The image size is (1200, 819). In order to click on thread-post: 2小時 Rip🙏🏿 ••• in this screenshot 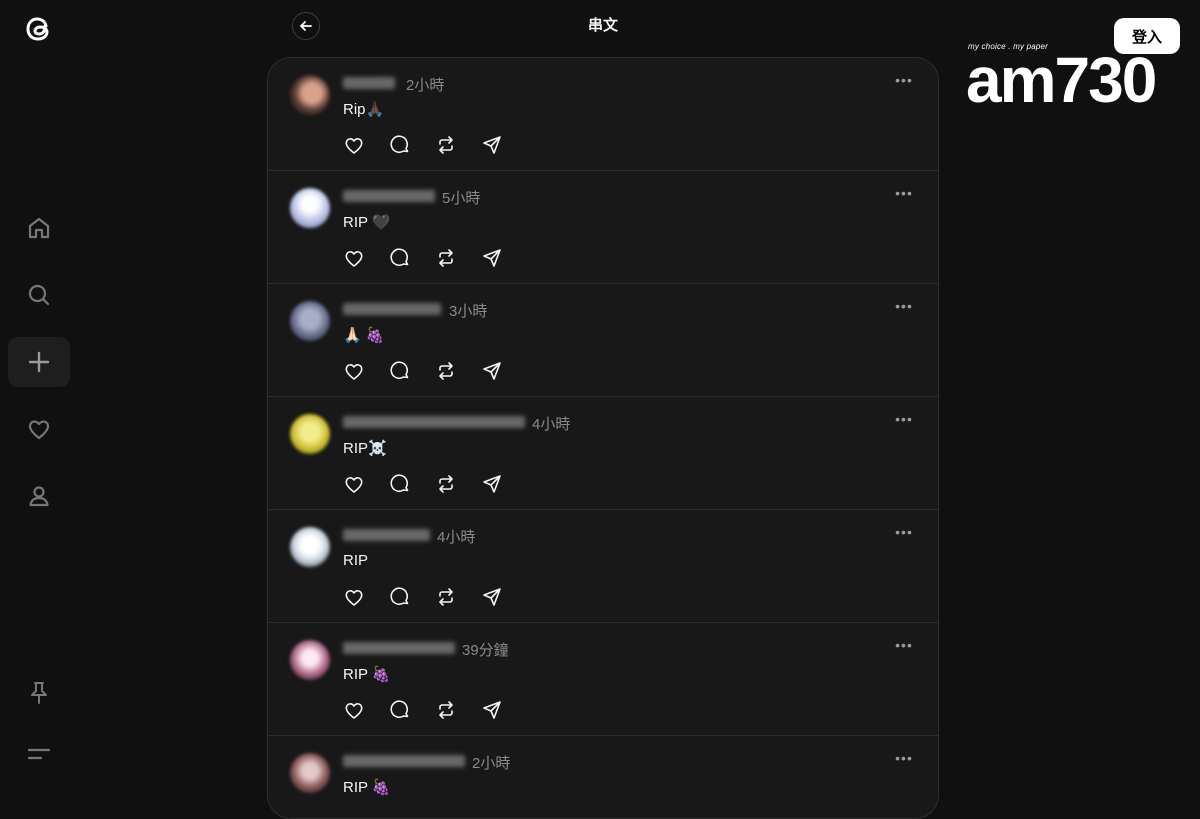, I will do `click(603, 114)`.